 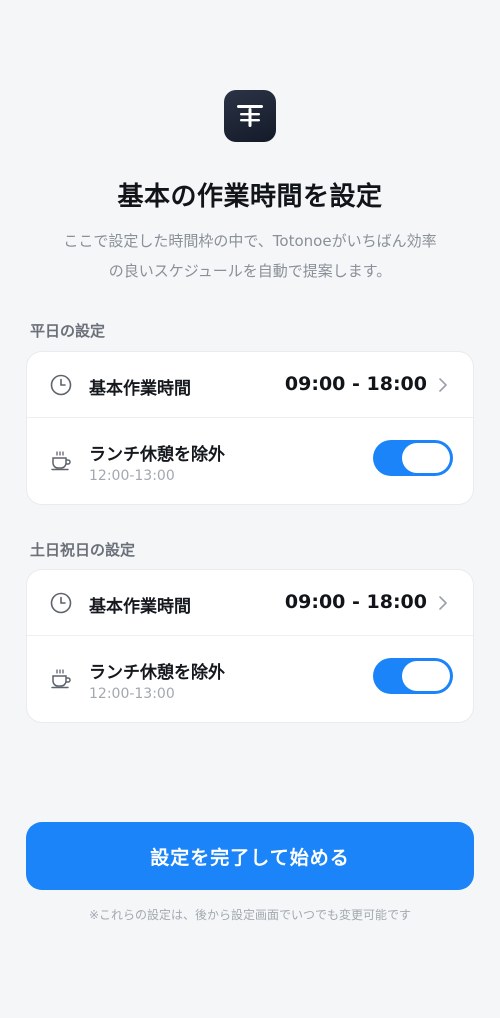 I want to click on complete-setup-button: 設定を完了して始める, so click(x=250, y=856).